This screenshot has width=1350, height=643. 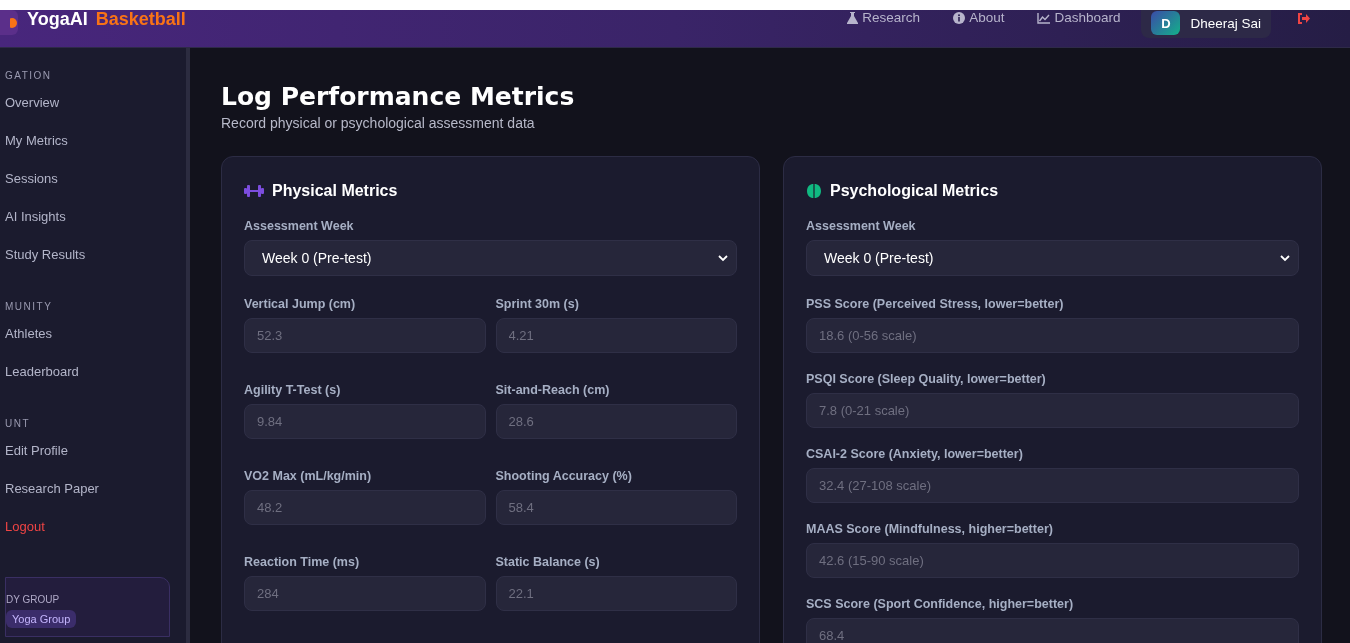 I want to click on page-subtitle: Record physical or psychological assessment data, so click(x=378, y=123).